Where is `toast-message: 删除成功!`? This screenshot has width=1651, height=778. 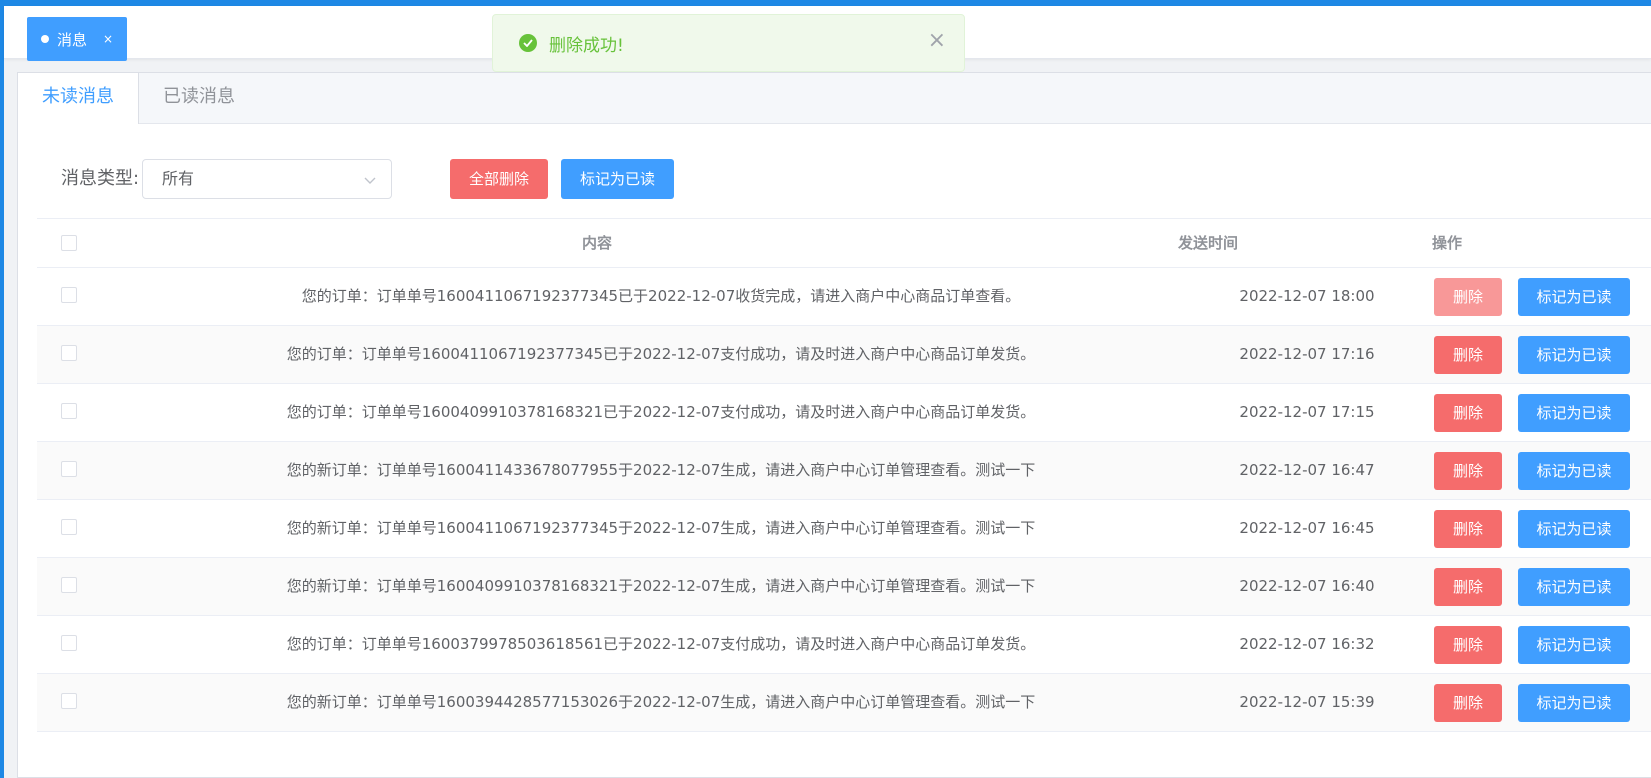
toast-message: 删除成功! is located at coordinates (586, 45).